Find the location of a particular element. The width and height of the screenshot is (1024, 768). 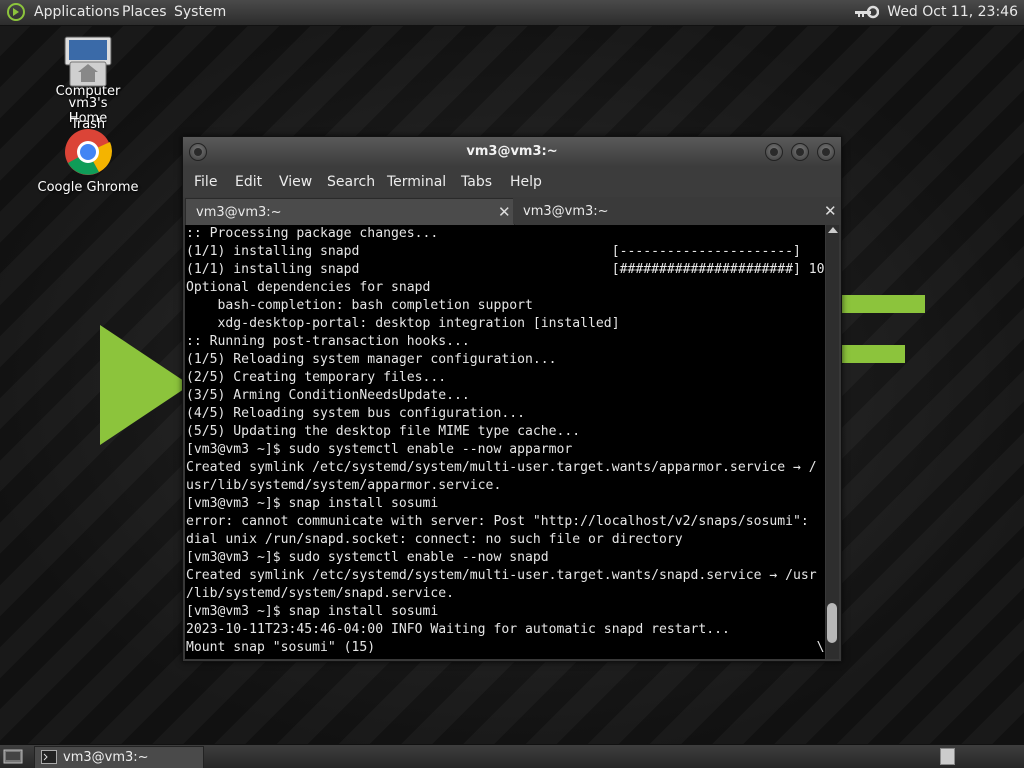

chrome-icon is located at coordinates (88, 152).